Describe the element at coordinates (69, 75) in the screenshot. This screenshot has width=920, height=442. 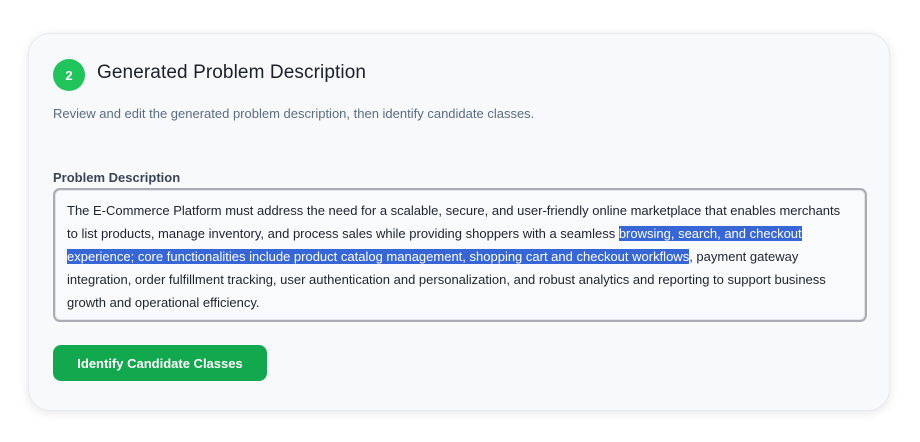
I see `step-number-badge: 2` at that location.